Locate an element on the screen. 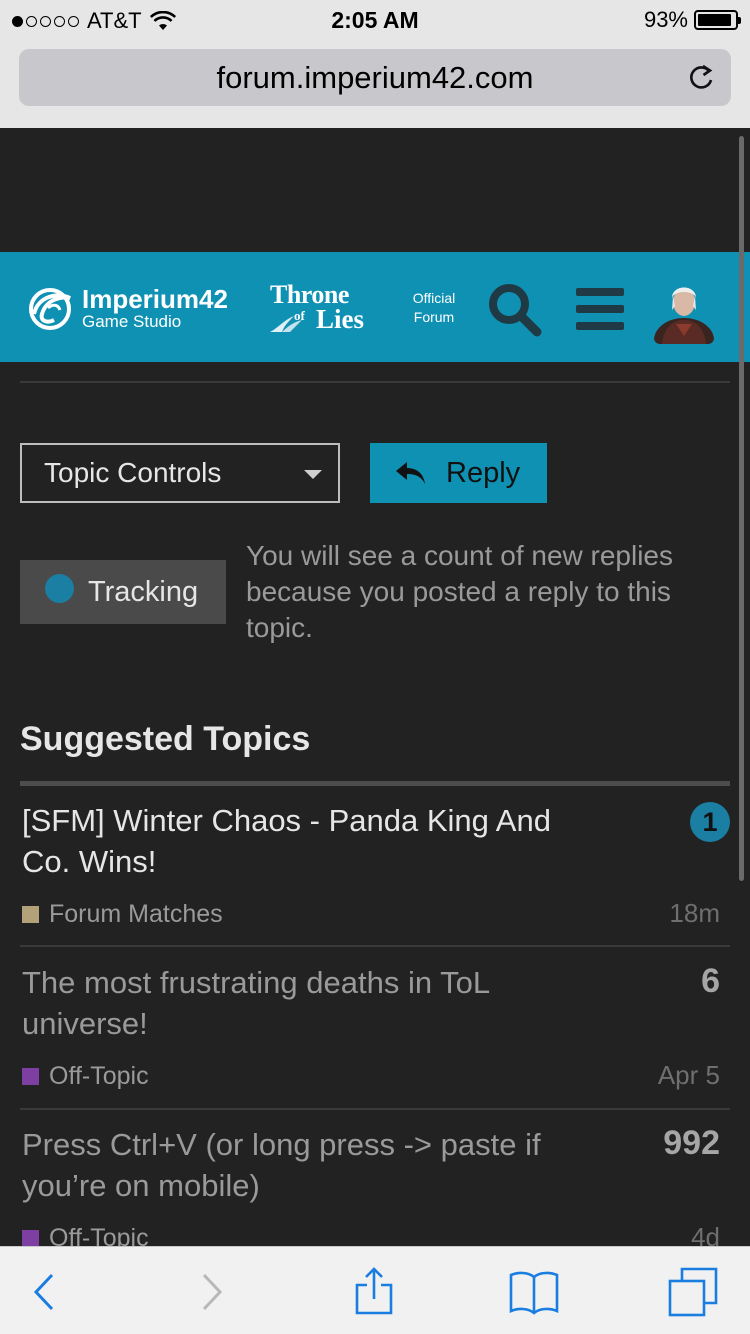 The image size is (750, 1334). suggested-topics-heading: Suggested Topics is located at coordinates (165, 739).